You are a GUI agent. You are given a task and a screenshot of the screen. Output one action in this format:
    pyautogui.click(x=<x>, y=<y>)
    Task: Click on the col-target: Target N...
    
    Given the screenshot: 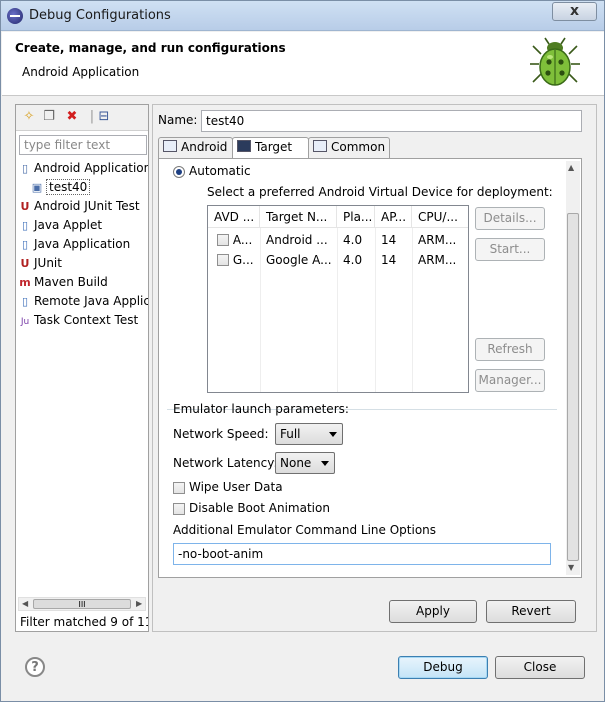 What is the action you would take?
    pyautogui.click(x=298, y=217)
    